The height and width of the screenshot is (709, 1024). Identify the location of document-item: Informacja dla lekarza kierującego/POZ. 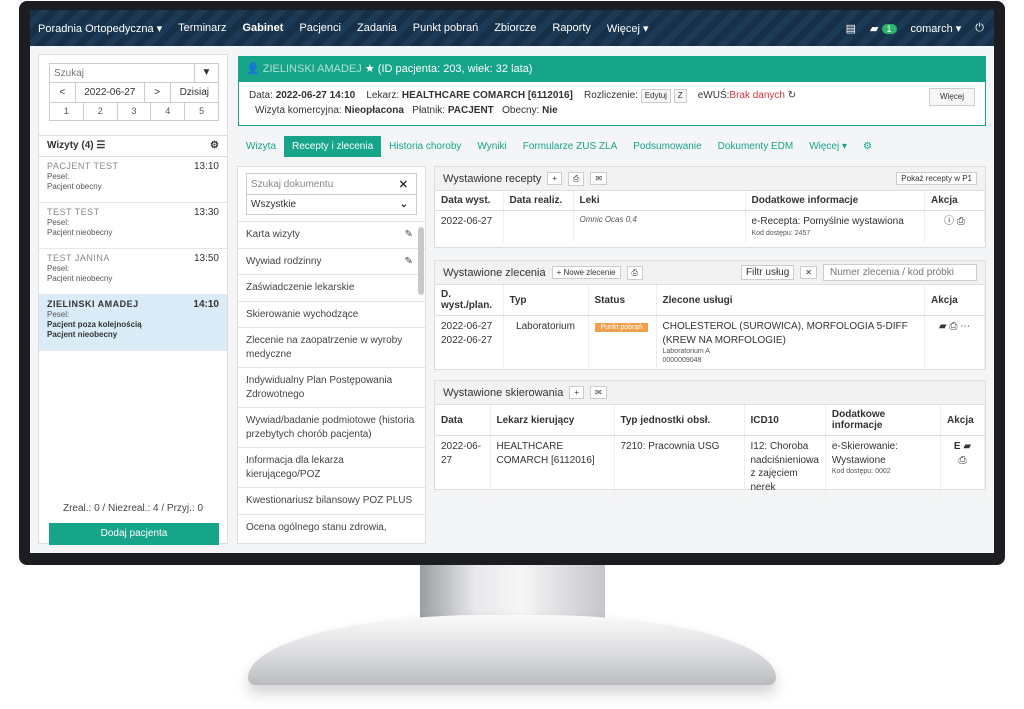
(331, 467).